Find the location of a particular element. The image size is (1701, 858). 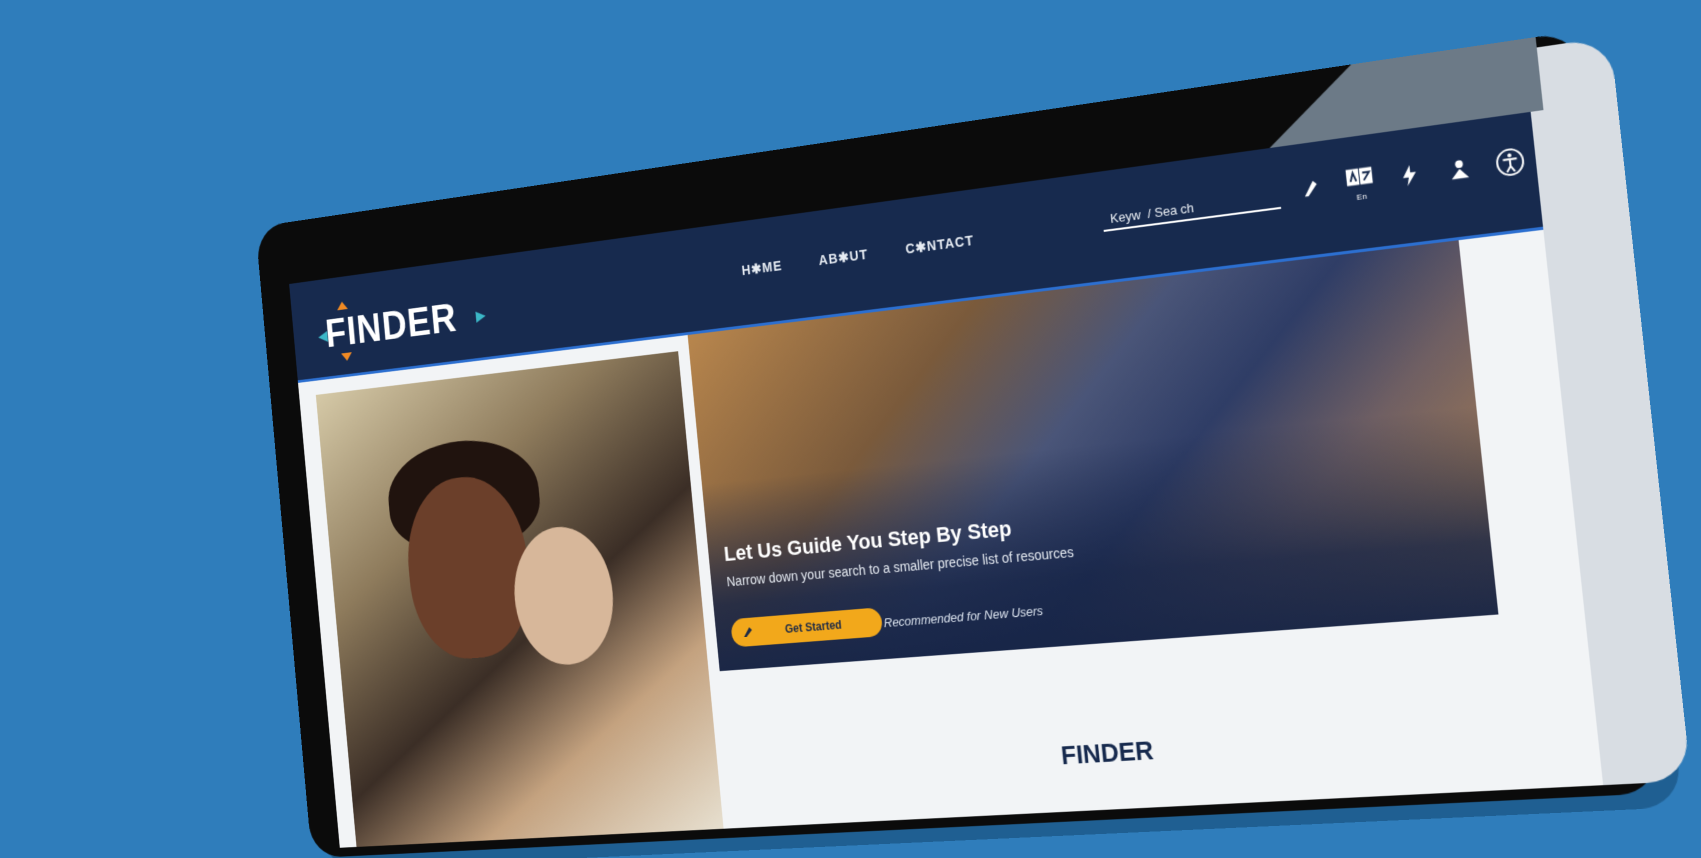

language-icon is located at coordinates (1360, 177).